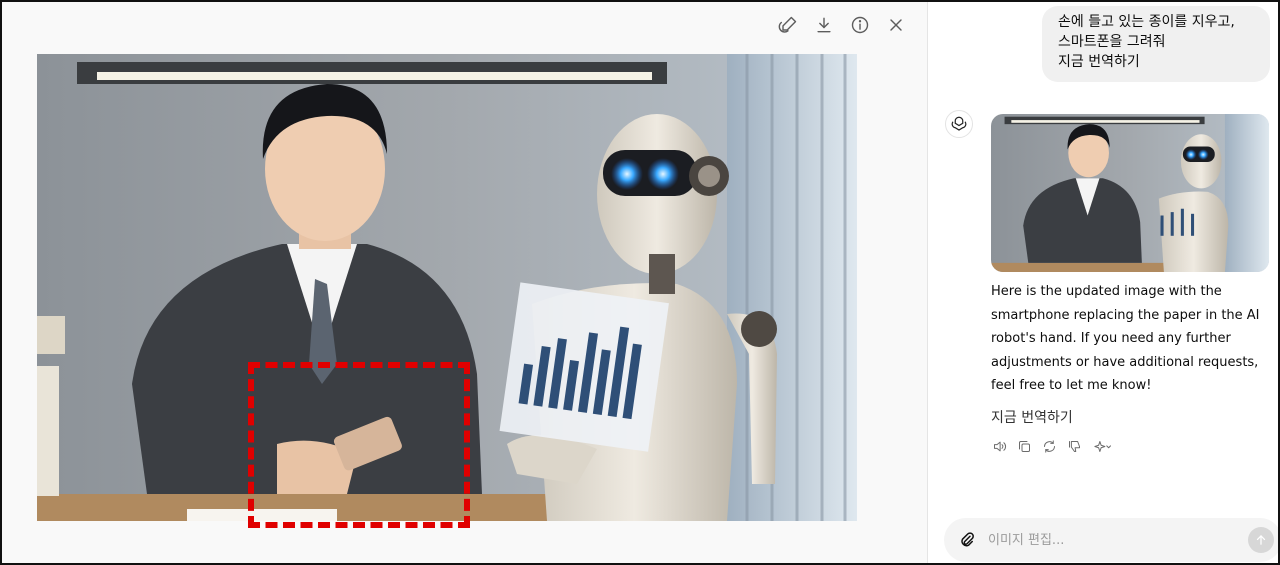  I want to click on user-message-line: 지금 번역하기, so click(1099, 62).